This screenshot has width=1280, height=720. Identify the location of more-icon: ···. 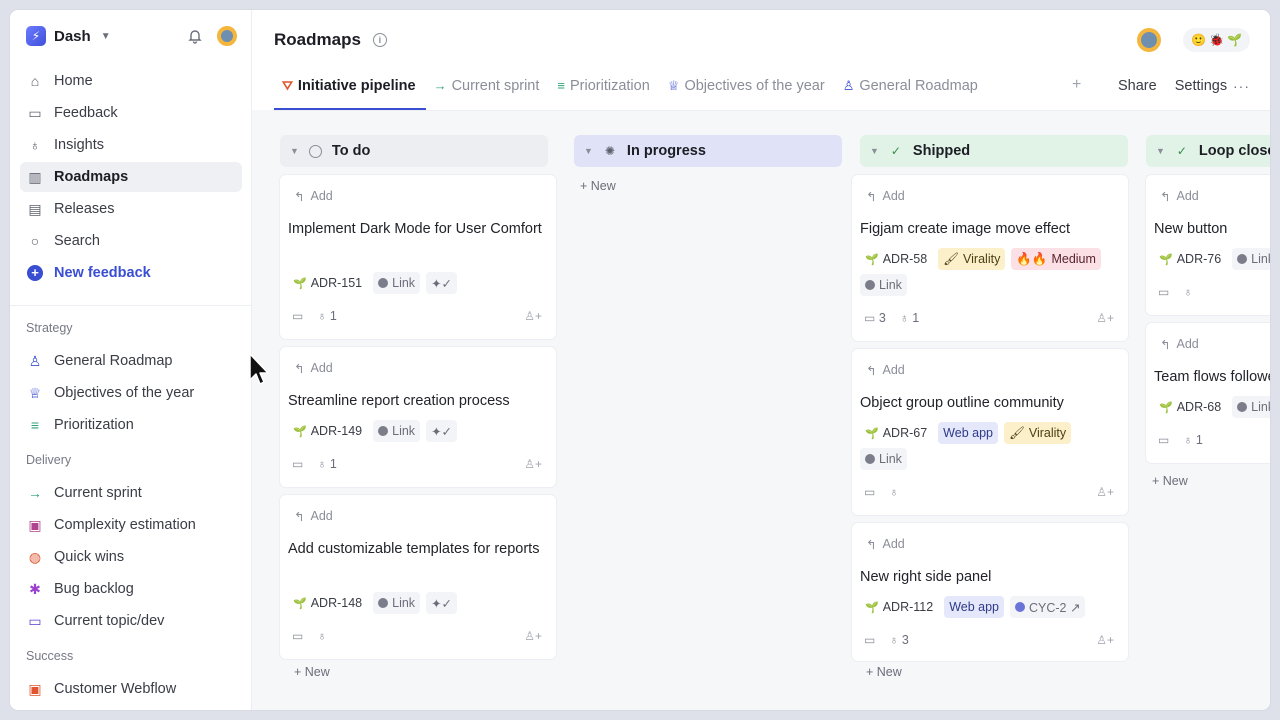
(1241, 86).